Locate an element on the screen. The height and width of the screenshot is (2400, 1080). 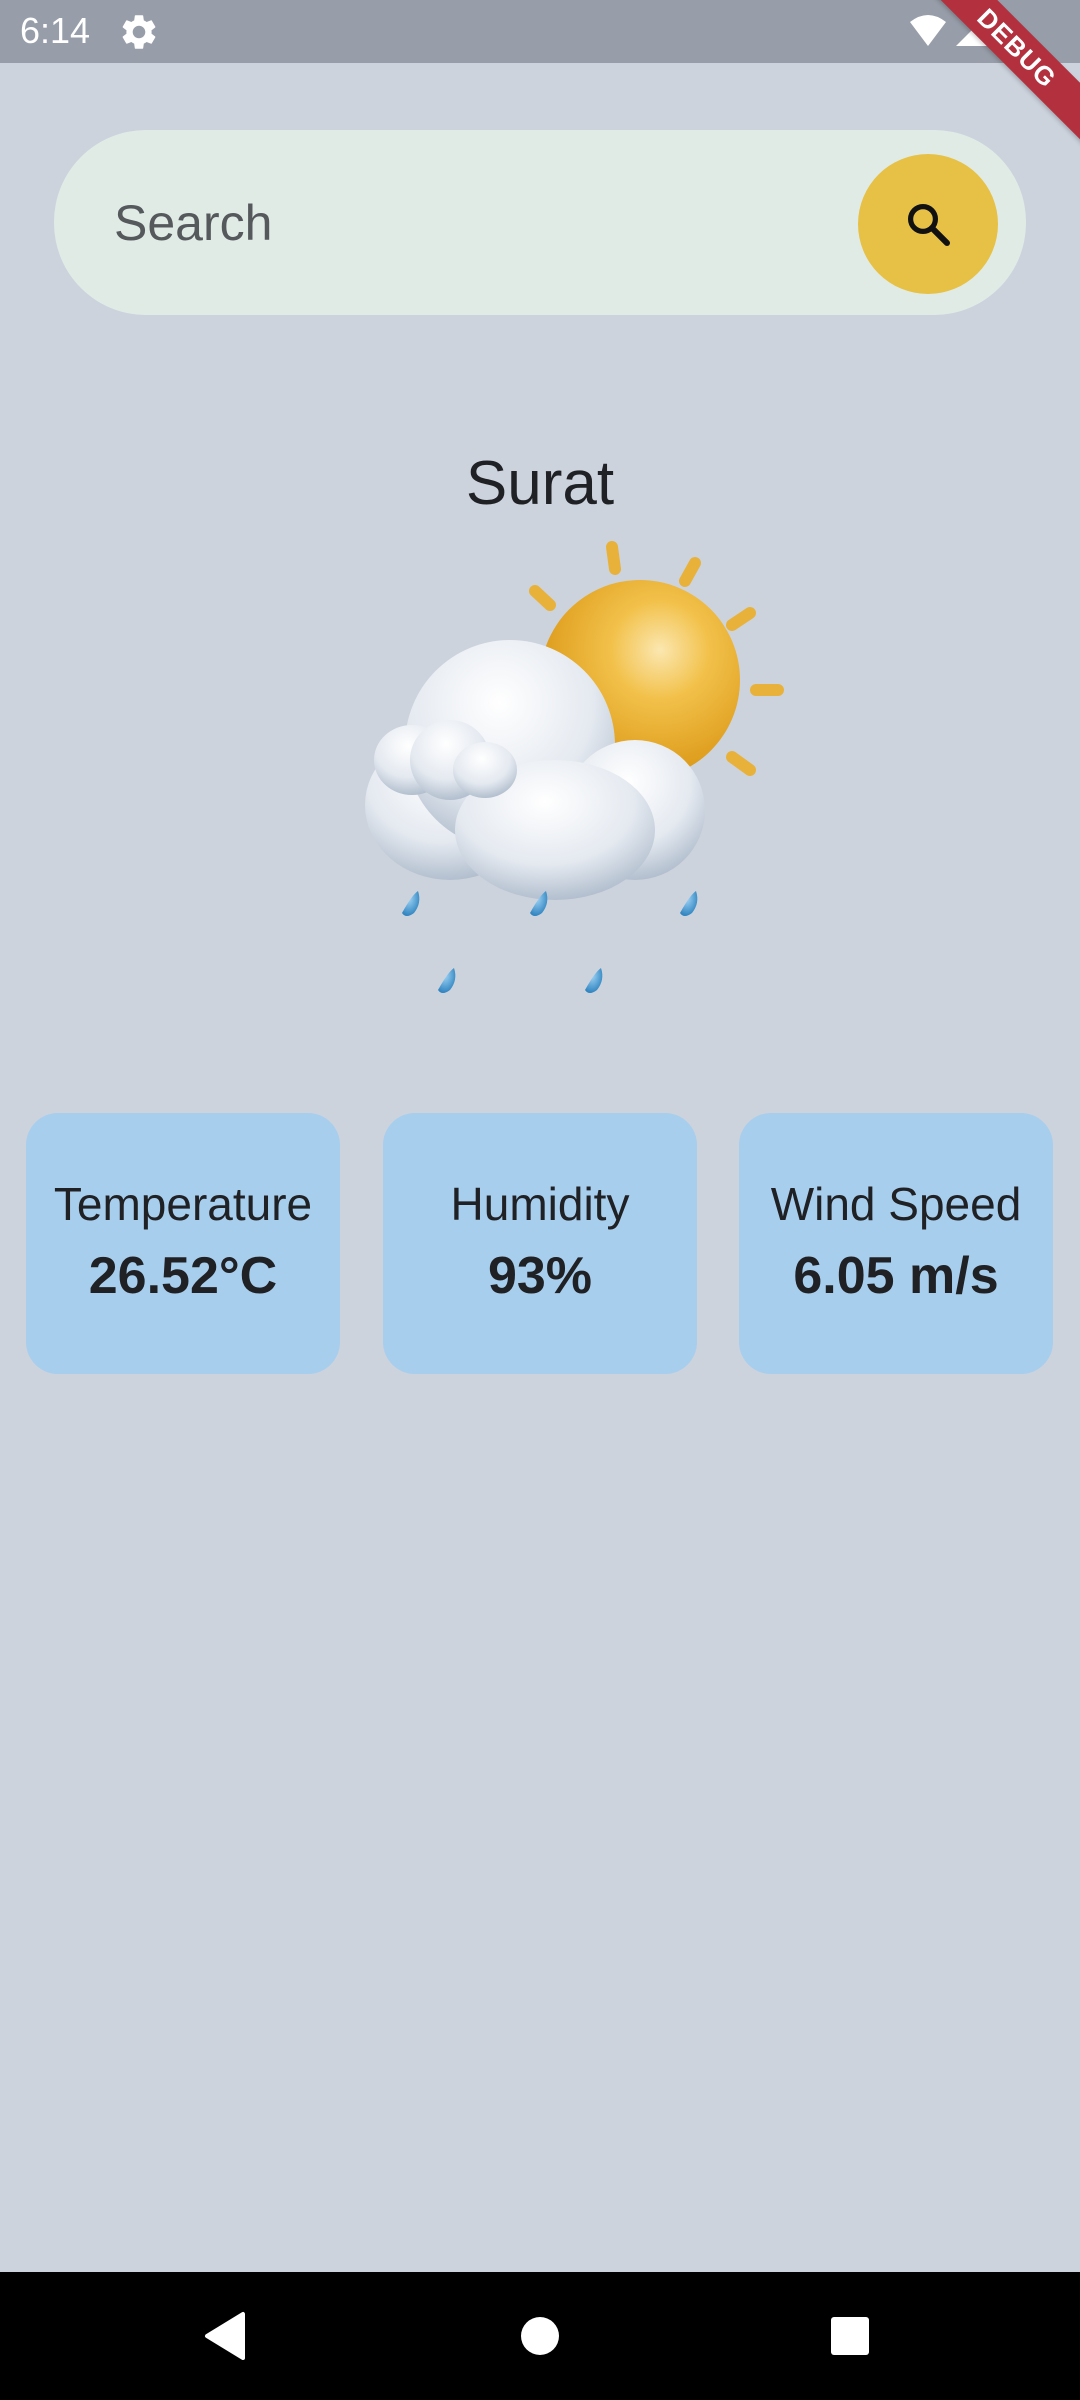
sun-behind-rain-cloud-icon is located at coordinates (574, 767).